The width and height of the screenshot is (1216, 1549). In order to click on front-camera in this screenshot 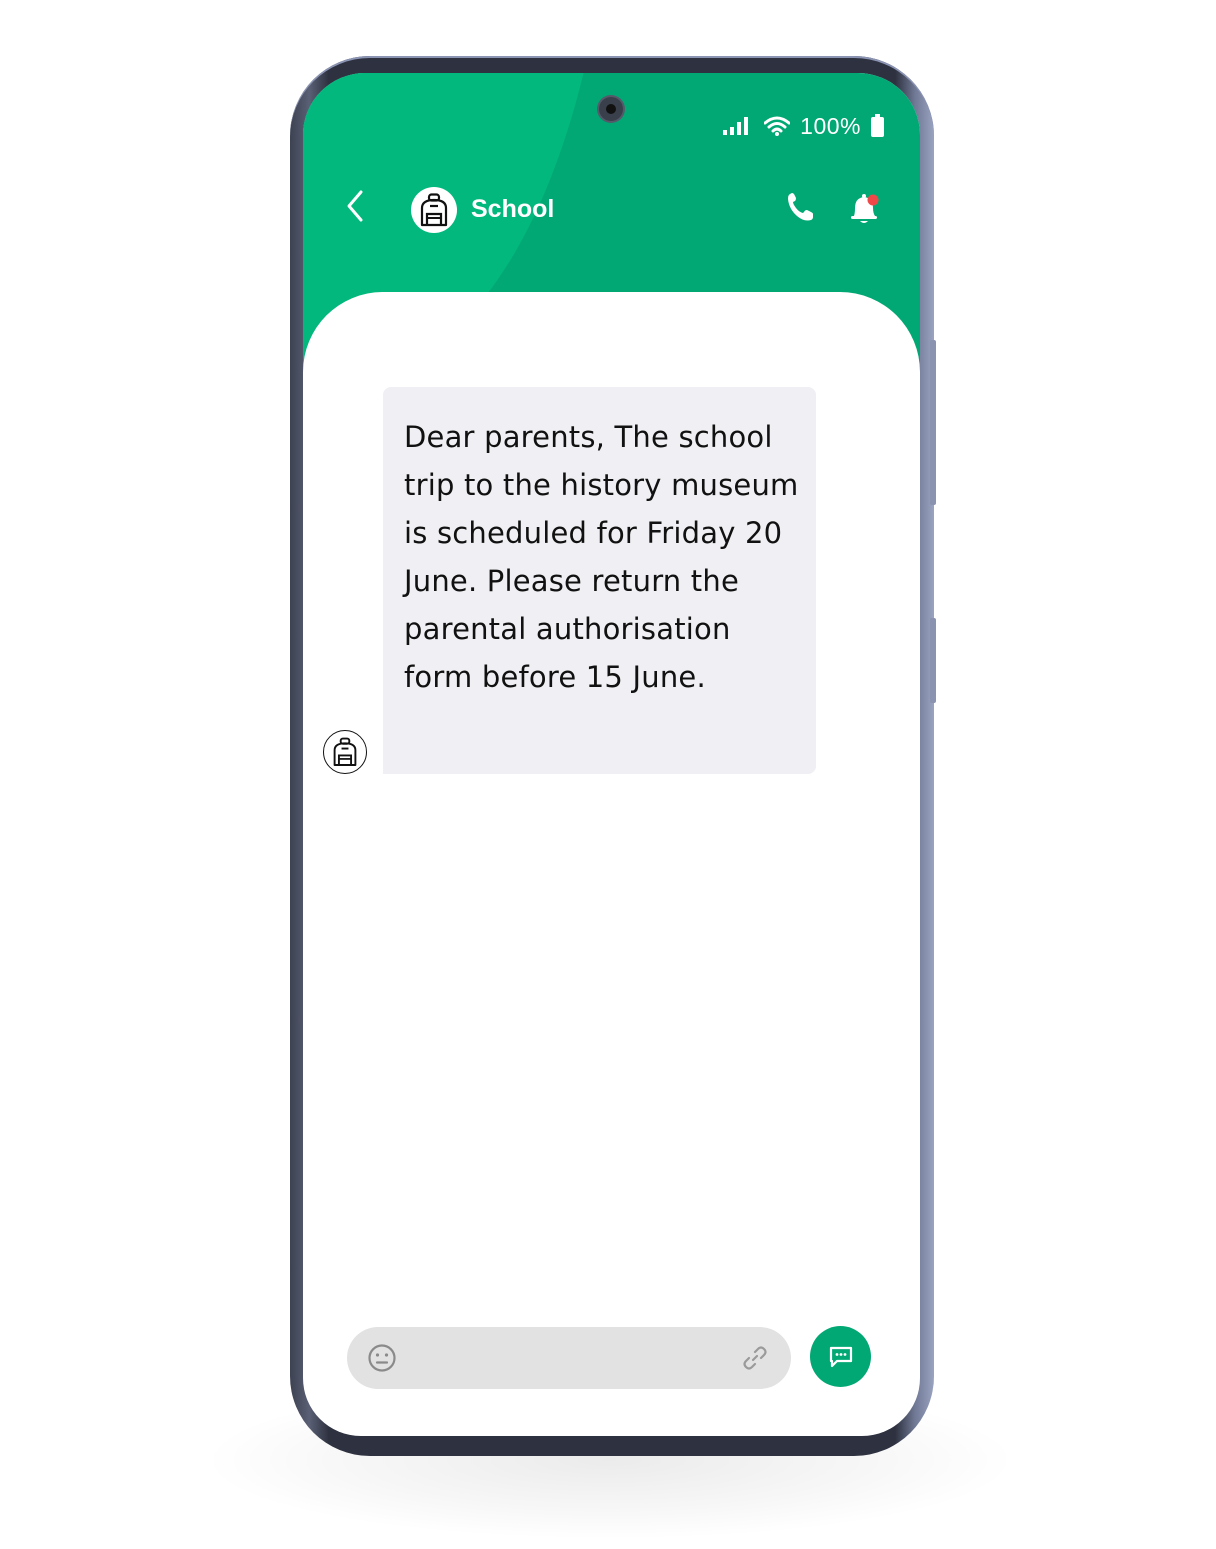, I will do `click(611, 109)`.